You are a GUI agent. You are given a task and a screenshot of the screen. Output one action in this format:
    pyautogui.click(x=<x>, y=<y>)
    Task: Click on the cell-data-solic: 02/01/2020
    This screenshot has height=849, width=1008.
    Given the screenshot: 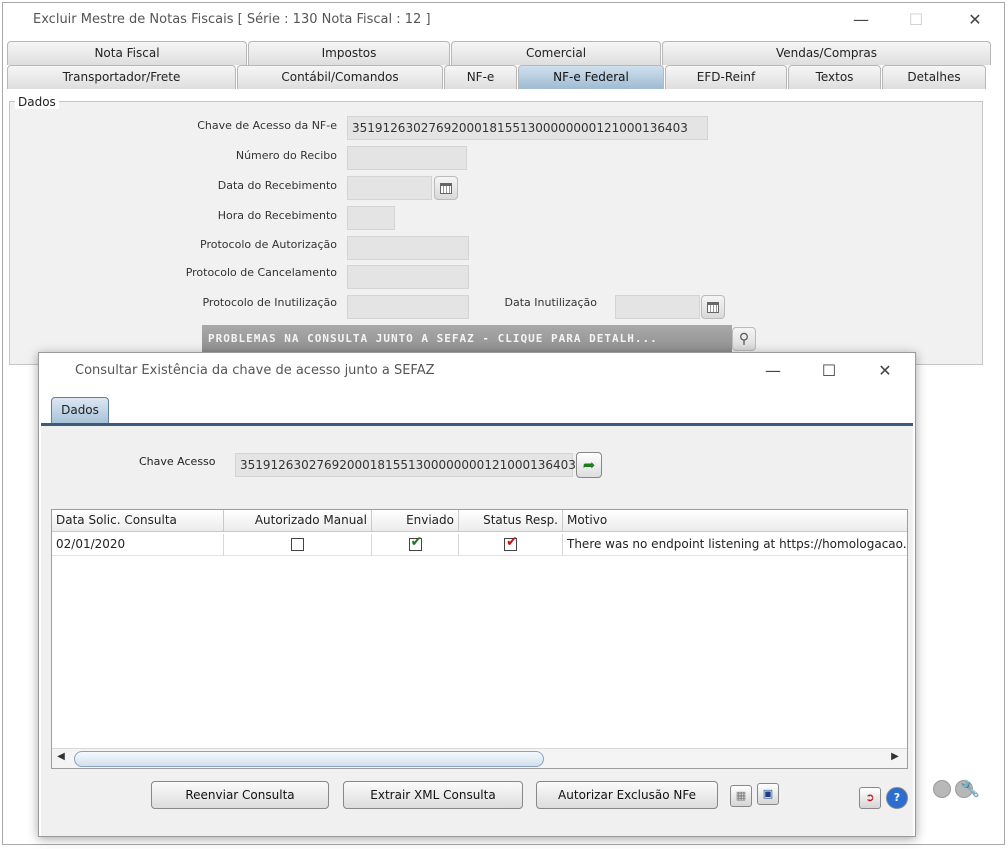 What is the action you would take?
    pyautogui.click(x=138, y=545)
    